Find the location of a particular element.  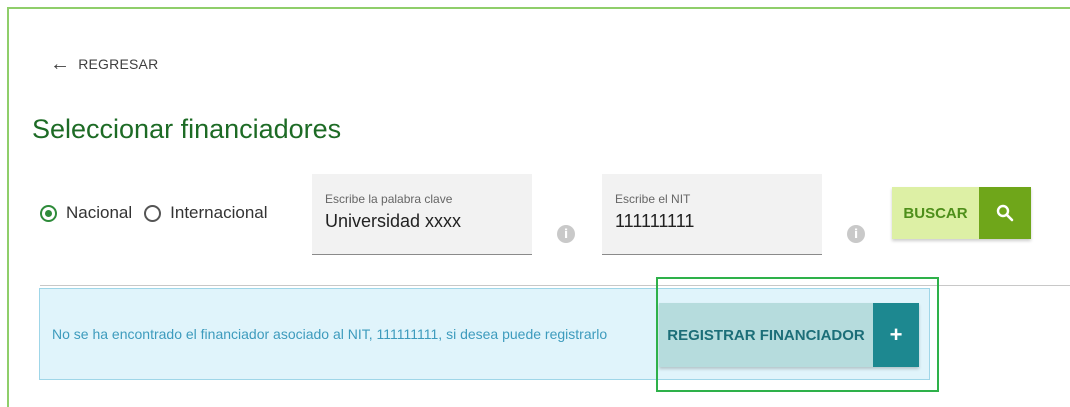

arrow-left-icon: ← is located at coordinates (60, 64).